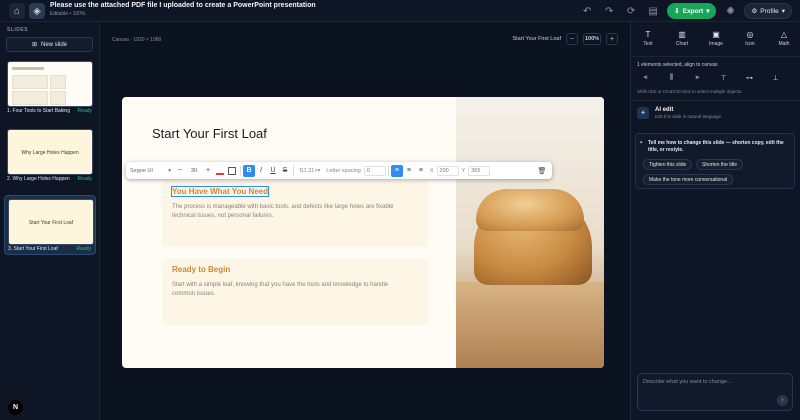 The width and height of the screenshot is (800, 420). Describe the element at coordinates (720, 164) in the screenshot. I see `suggestion-chip: Shorten the title` at that location.